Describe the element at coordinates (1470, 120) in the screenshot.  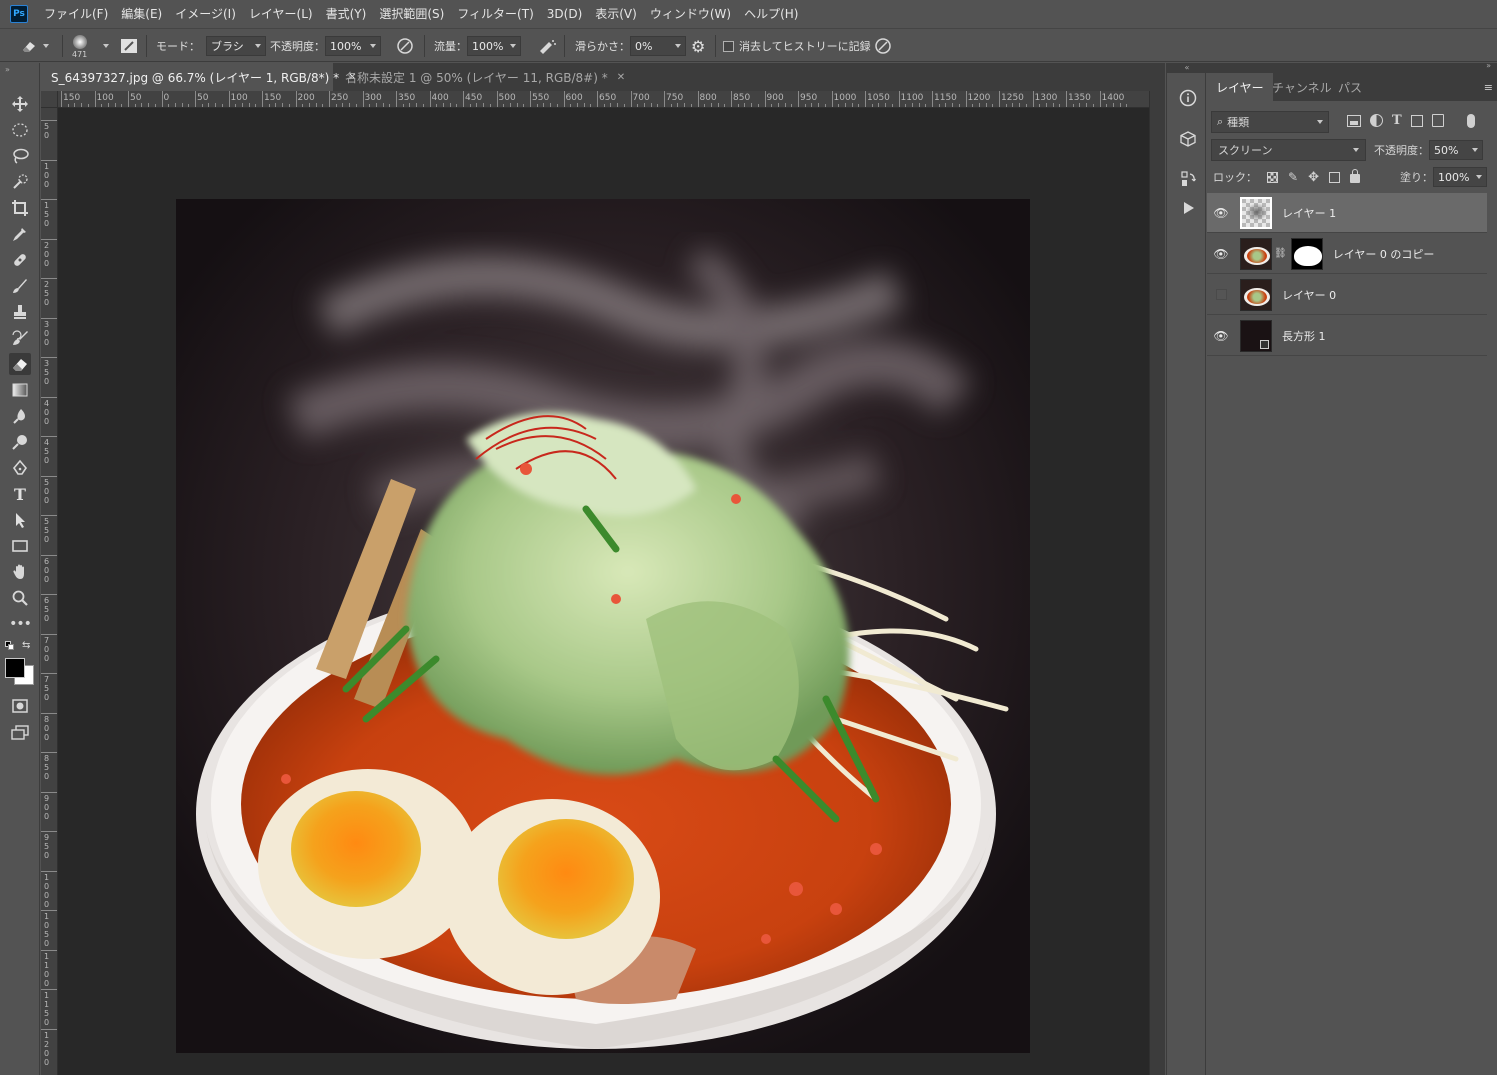
I see `filter-toggle-icon` at that location.